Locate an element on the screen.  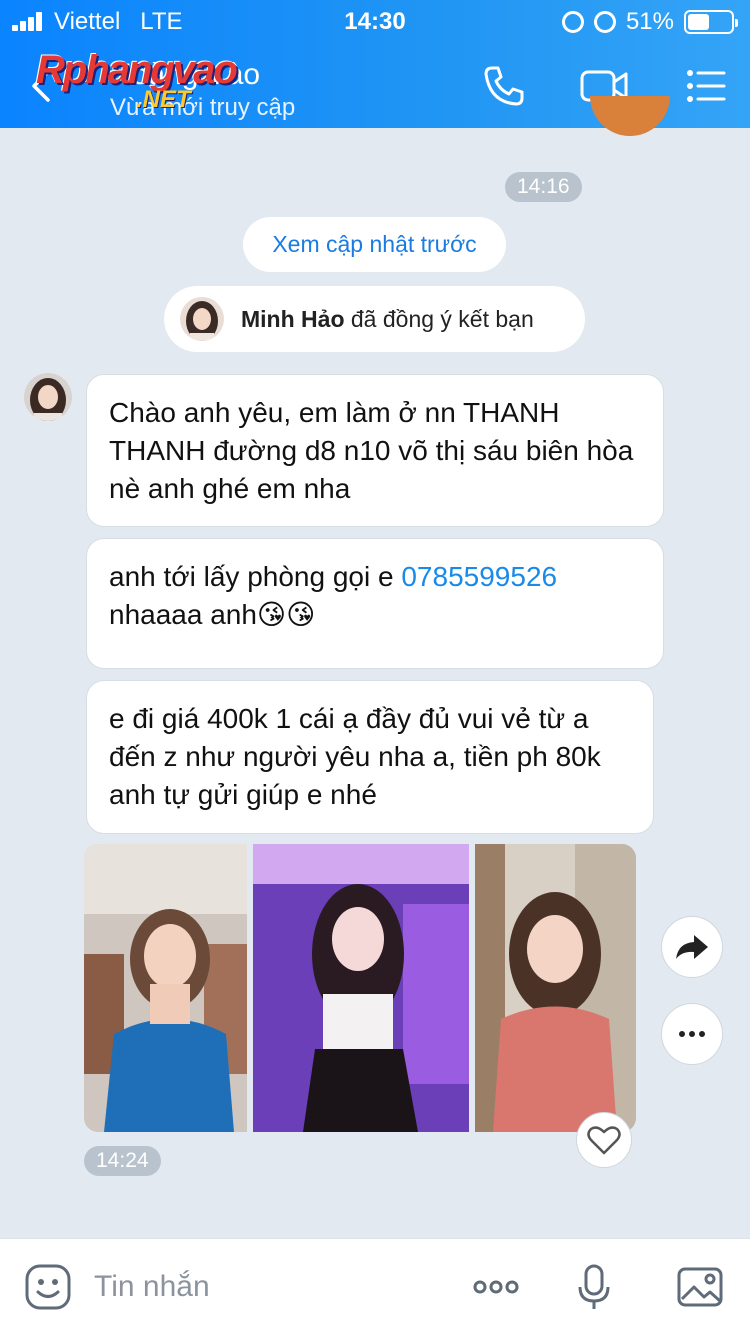
friend-avatar is located at coordinates (202, 319).